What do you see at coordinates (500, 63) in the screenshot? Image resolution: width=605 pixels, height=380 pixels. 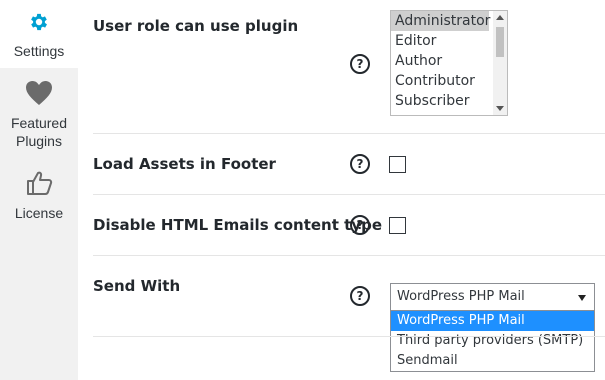 I see `listbox-scrollbar` at bounding box center [500, 63].